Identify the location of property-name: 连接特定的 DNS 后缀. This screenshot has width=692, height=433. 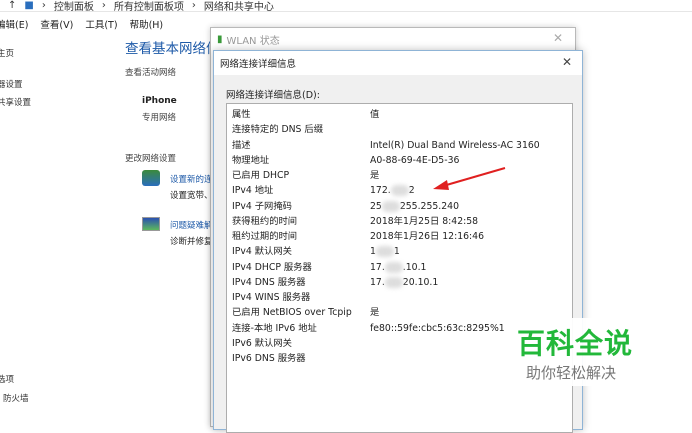
(278, 130).